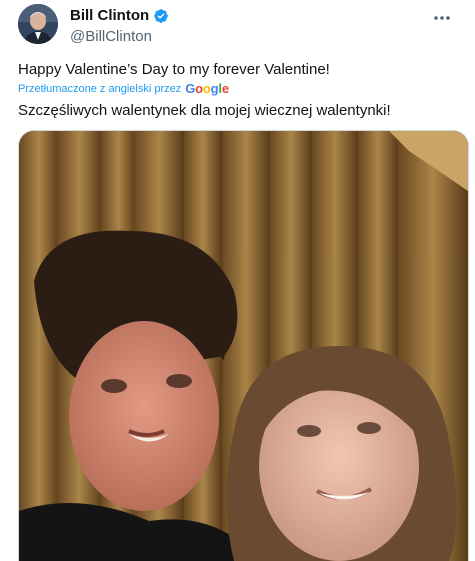 This screenshot has width=475, height=561. What do you see at coordinates (161, 16) in the screenshot?
I see `verified-badge-icon` at bounding box center [161, 16].